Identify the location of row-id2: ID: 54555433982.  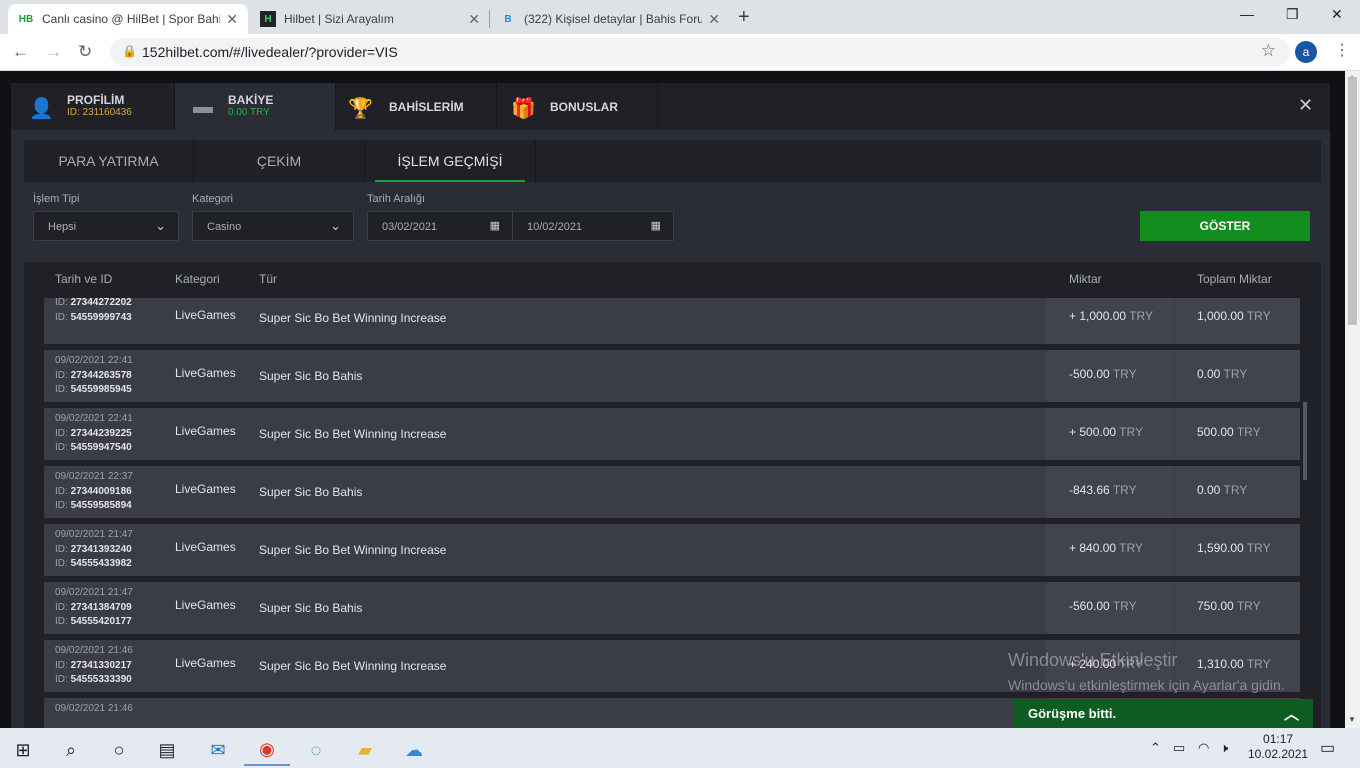
(110, 564).